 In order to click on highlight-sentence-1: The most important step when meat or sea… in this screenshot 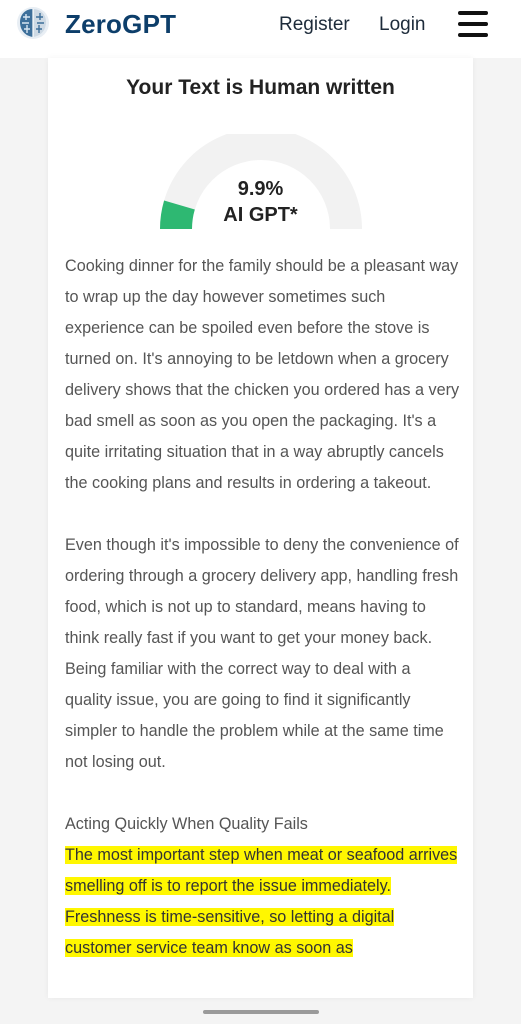, I will do `click(261, 870)`.